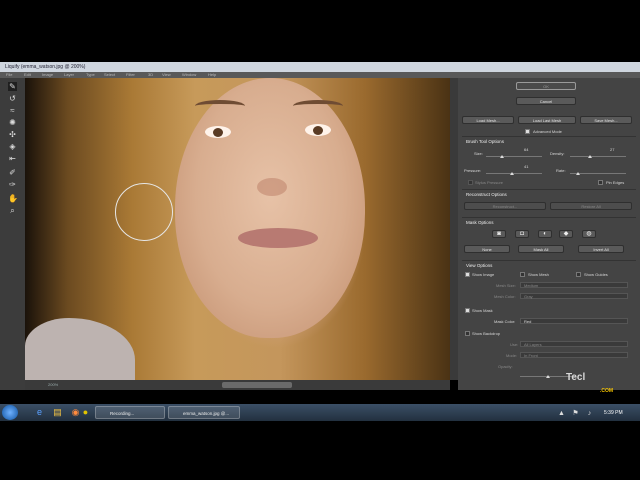 The height and width of the screenshot is (480, 640). What do you see at coordinates (574, 344) in the screenshot?
I see `use-select: All Layers` at bounding box center [574, 344].